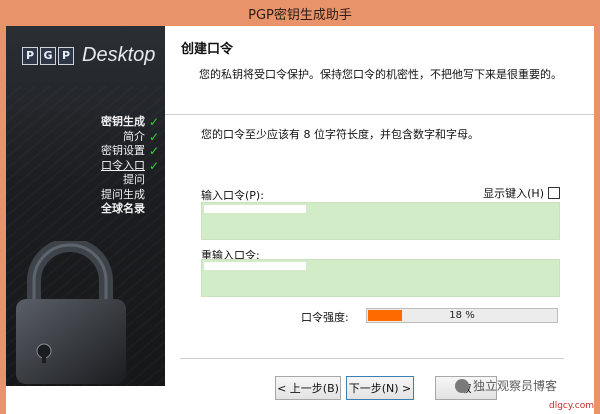 The height and width of the screenshot is (414, 600). Describe the element at coordinates (380, 278) in the screenshot. I see `repassphrase-input` at that location.